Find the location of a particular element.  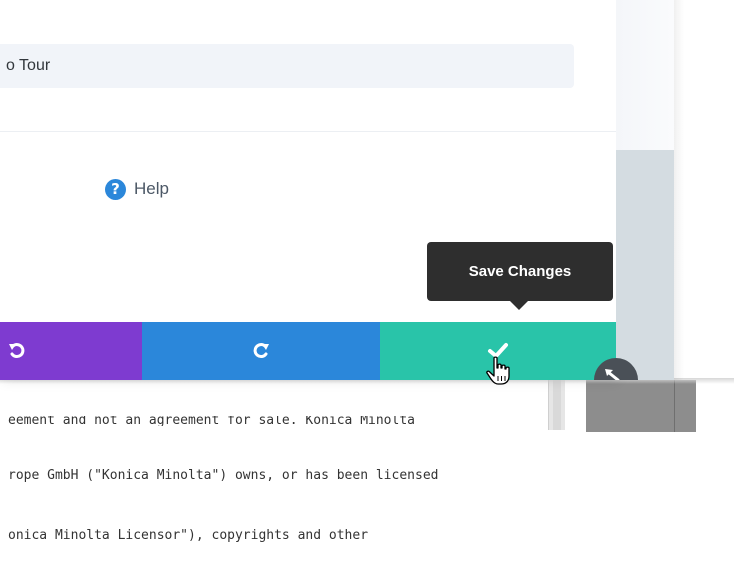

tour-name-field: o Tour is located at coordinates (287, 66).